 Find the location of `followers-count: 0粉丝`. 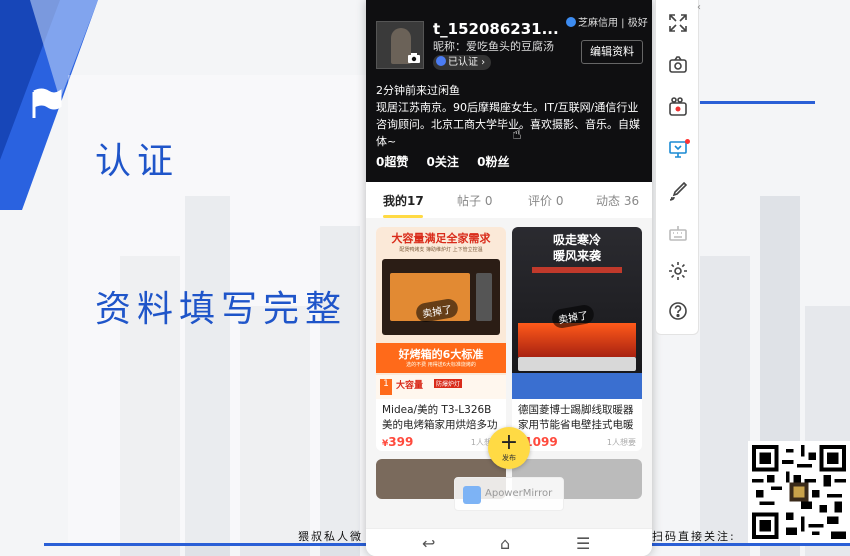

followers-count: 0粉丝 is located at coordinates (493, 162).